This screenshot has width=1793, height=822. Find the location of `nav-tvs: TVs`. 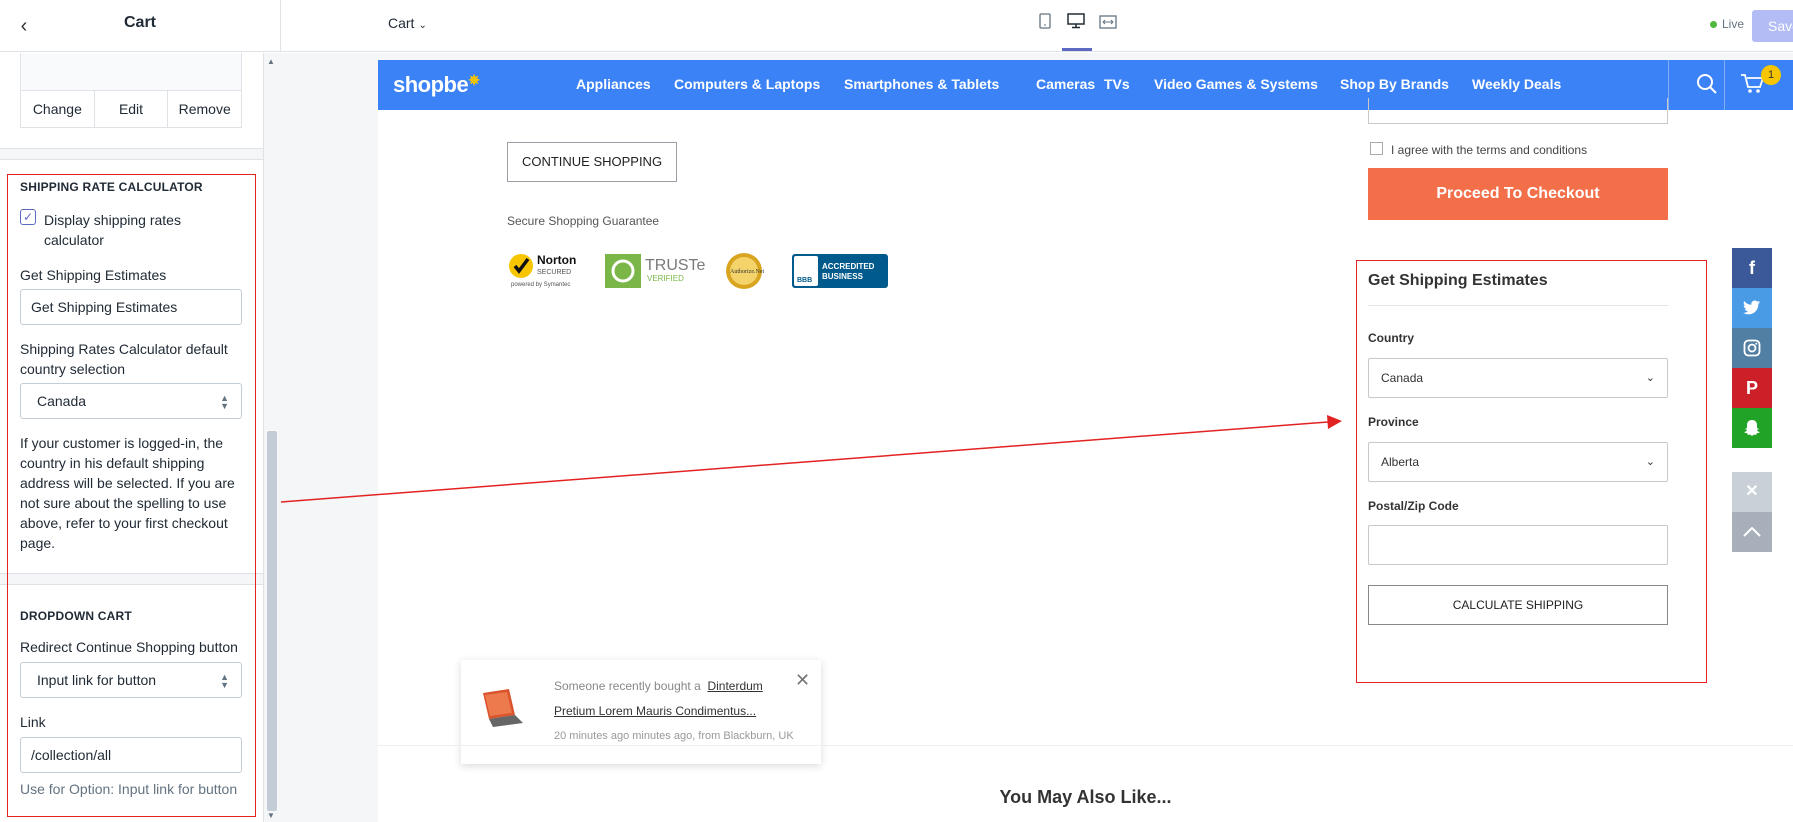

nav-tvs: TVs is located at coordinates (1117, 84).